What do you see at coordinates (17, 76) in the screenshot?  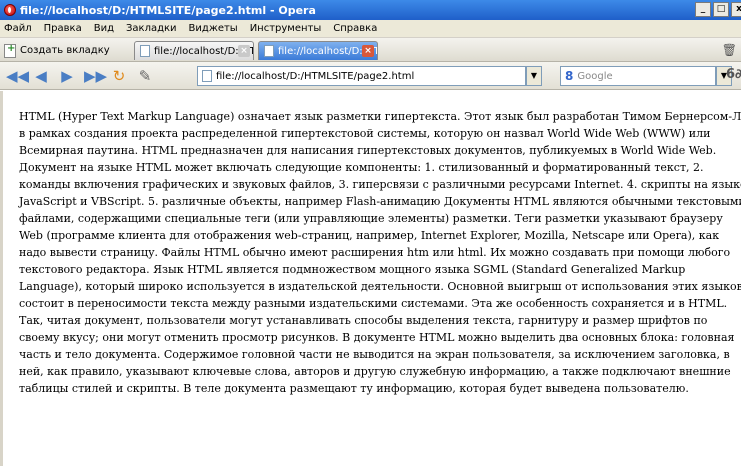 I see `rewind-icon: ◀◀` at bounding box center [17, 76].